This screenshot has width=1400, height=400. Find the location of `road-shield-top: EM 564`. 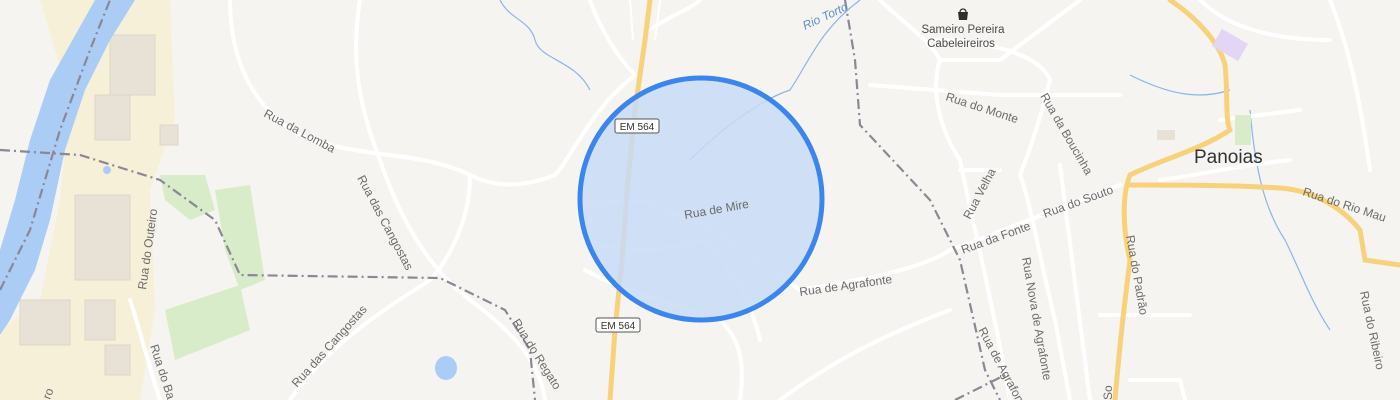

road-shield-top: EM 564 is located at coordinates (637, 126).